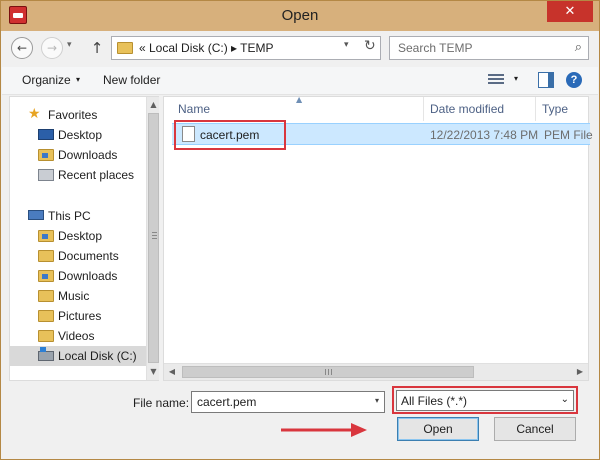 The width and height of the screenshot is (600, 460). I want to click on file-type: PEM File, so click(568, 135).